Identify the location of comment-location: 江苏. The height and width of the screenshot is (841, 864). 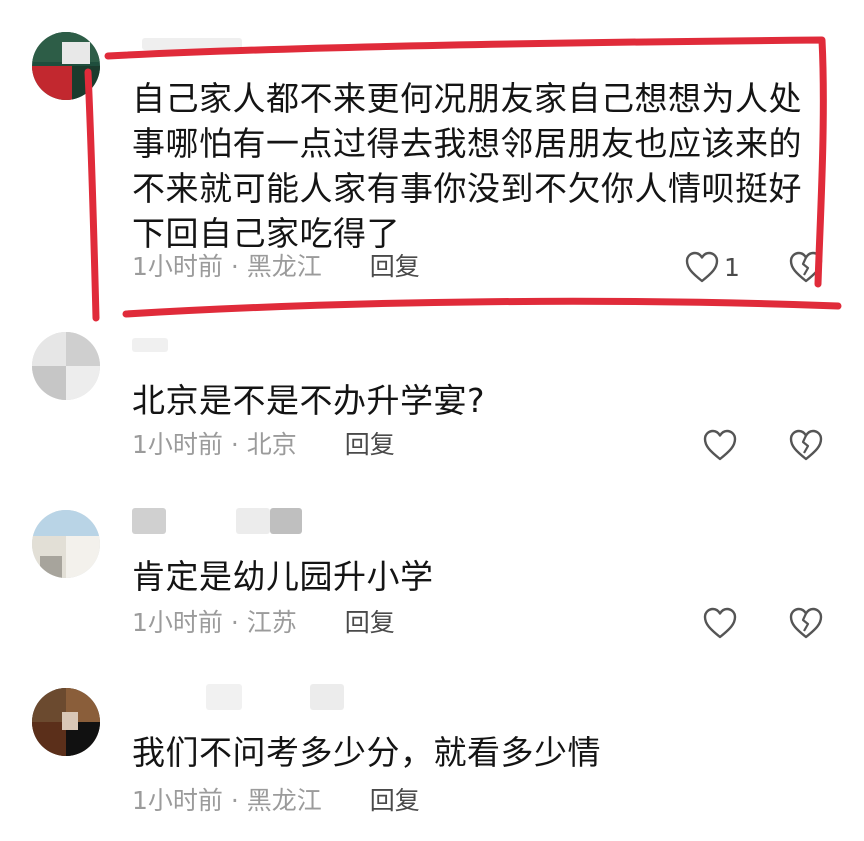
(271, 622).